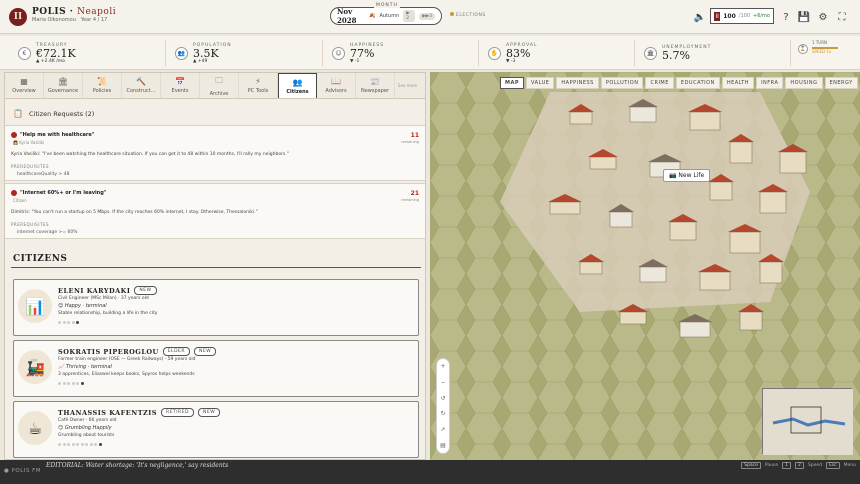 This screenshot has width=860, height=484. I want to click on map-tab-infra: INFRA, so click(770, 83).